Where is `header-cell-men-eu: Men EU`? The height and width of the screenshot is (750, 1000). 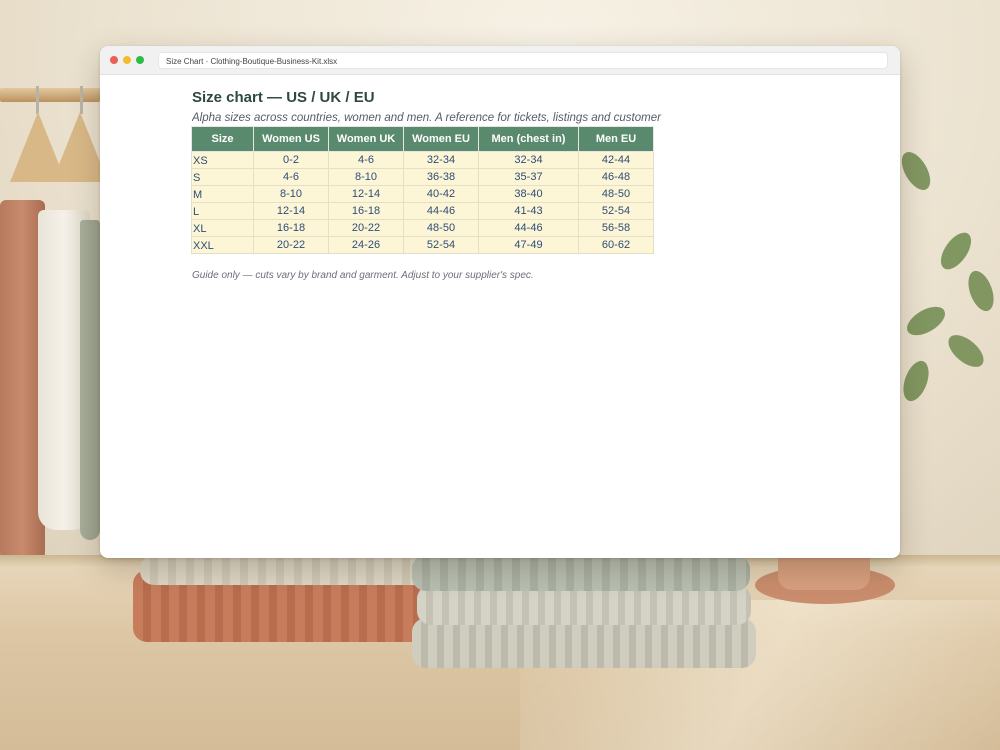 header-cell-men-eu: Men EU is located at coordinates (616, 139).